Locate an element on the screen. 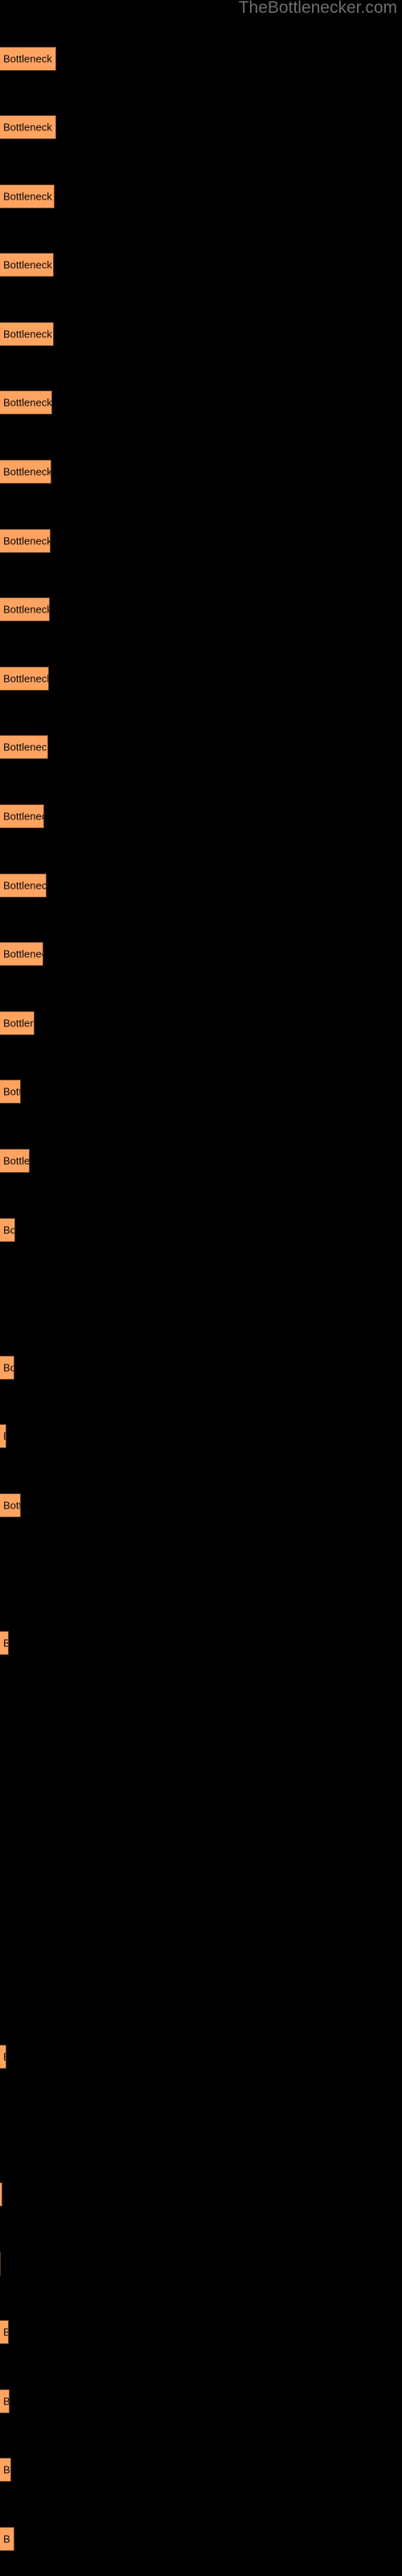 Image resolution: width=402 pixels, height=2576 pixels. bar-17: Bottlen is located at coordinates (15, 1161).